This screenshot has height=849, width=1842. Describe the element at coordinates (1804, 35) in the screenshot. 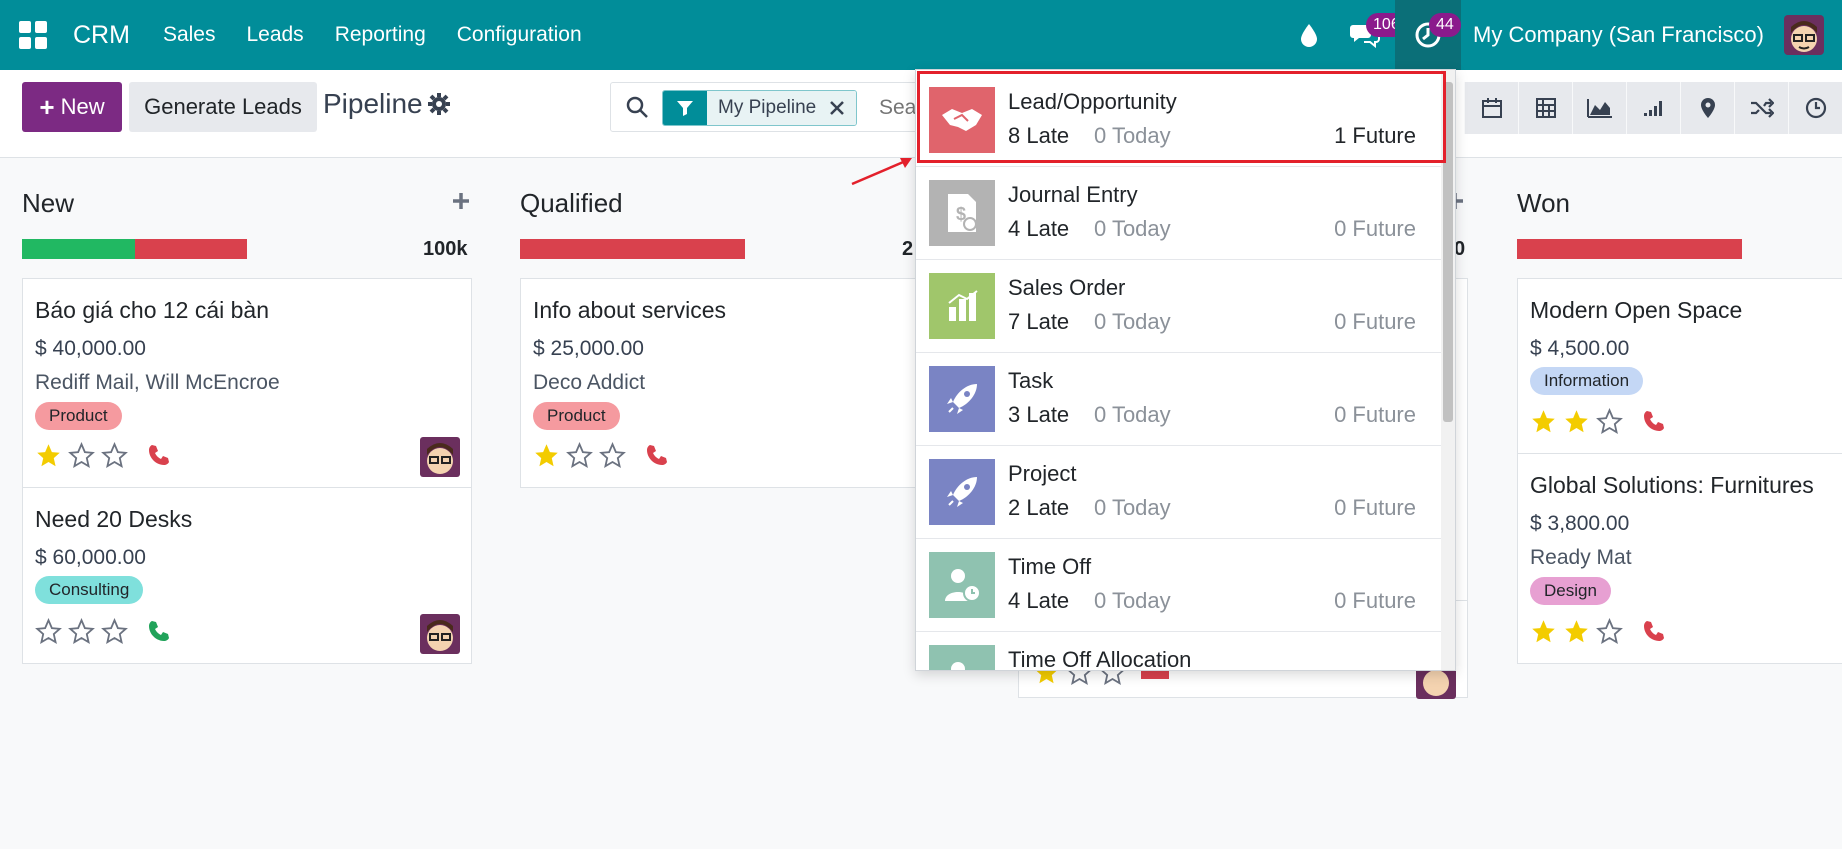

I see `user-avatar` at that location.